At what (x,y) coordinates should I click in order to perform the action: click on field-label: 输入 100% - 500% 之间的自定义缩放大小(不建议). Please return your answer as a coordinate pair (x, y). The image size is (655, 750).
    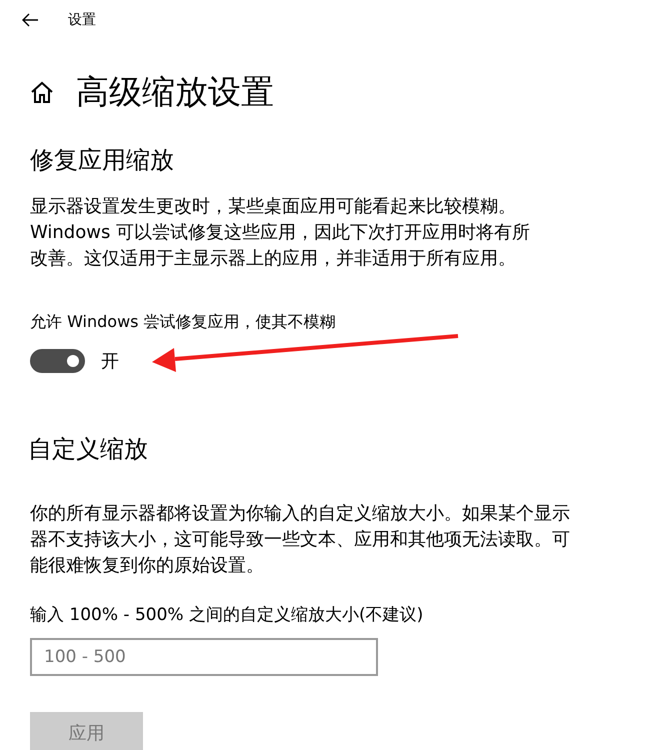
    Looking at the image, I should click on (227, 615).